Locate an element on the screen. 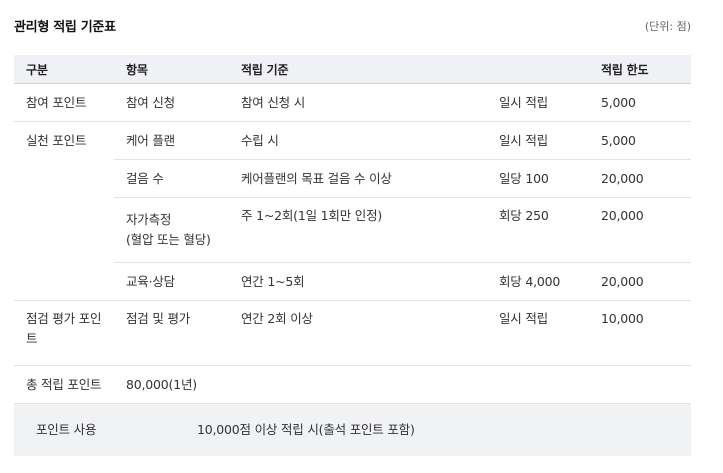 Image resolution: width=723 pixels, height=473 pixels. table-row: 걸음 수 케어플랜의 목표 걸음 수 이상 일당 100 20,000 is located at coordinates (352, 178).